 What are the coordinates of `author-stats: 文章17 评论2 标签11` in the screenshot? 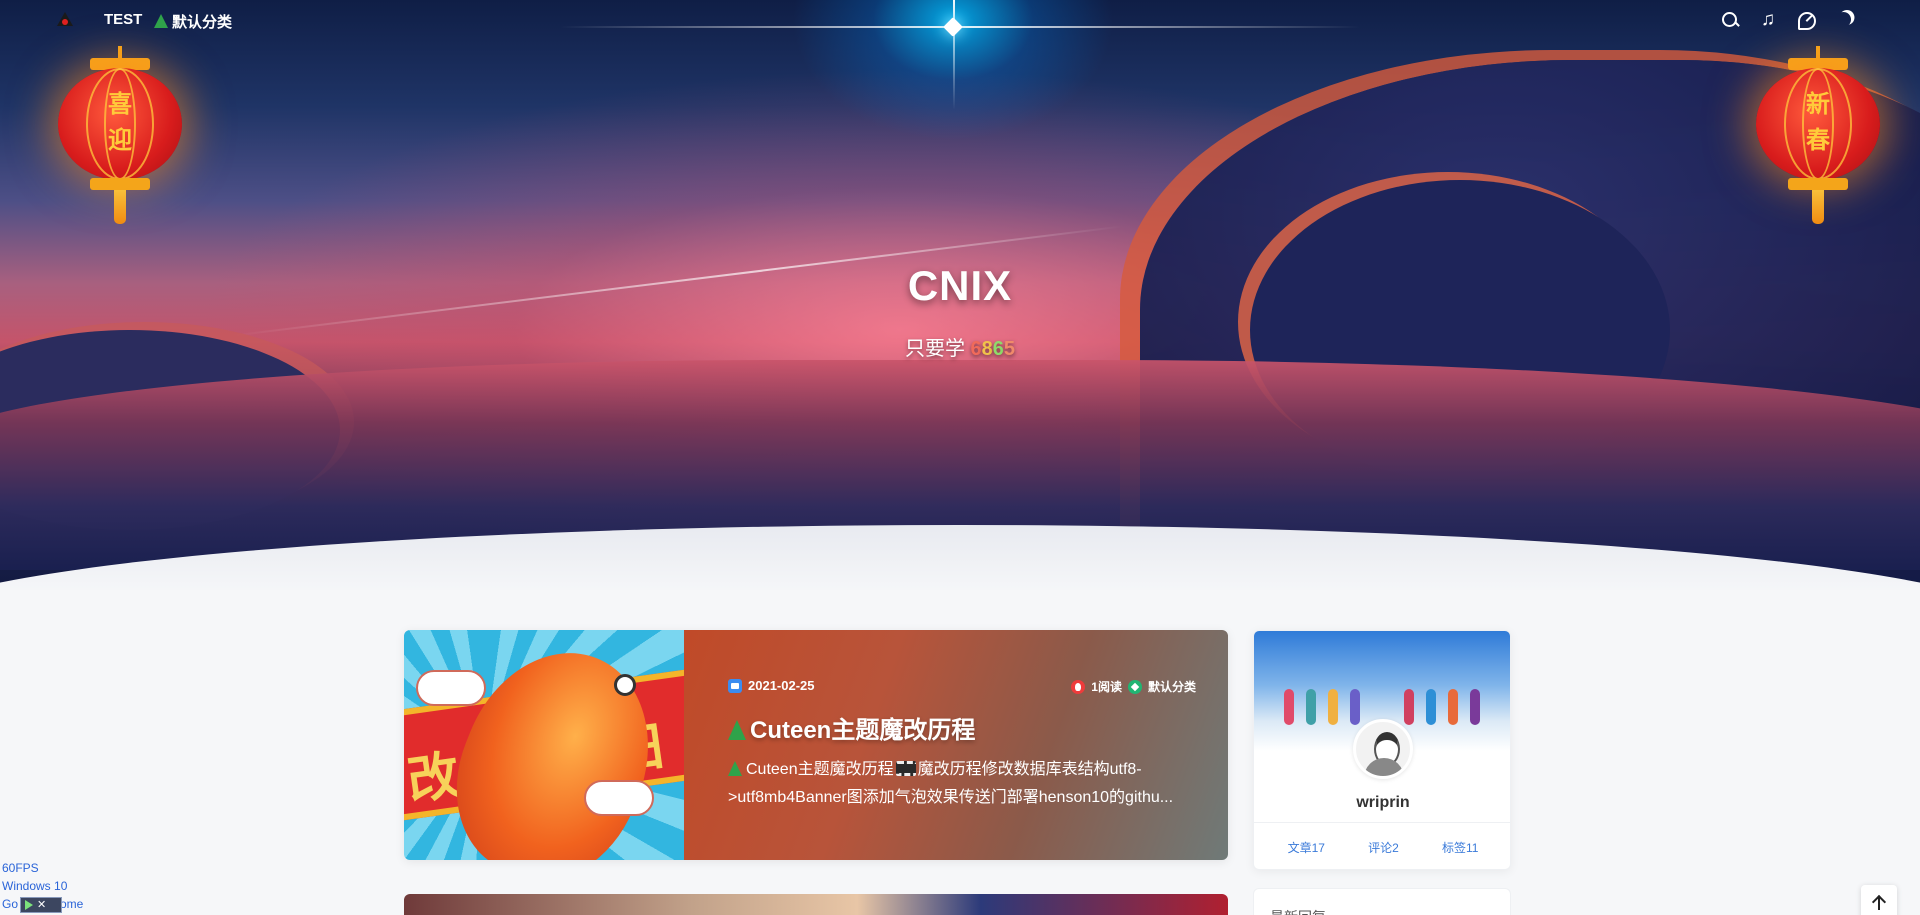 It's located at (1382, 847).